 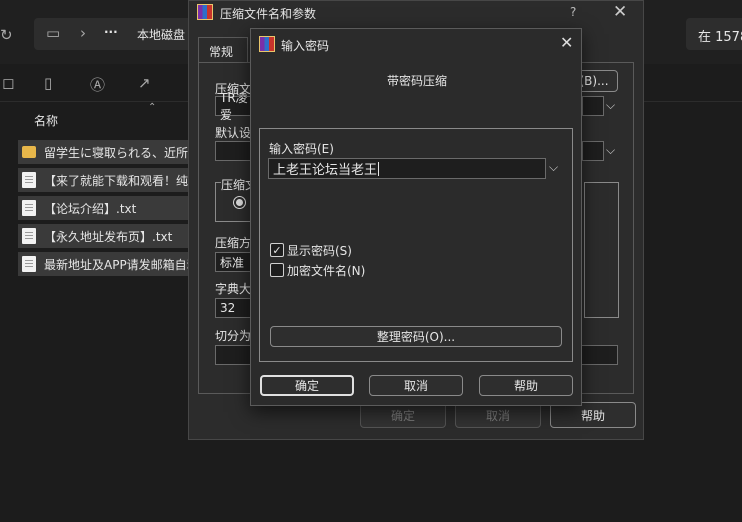 What do you see at coordinates (161, 34) in the screenshot?
I see `breadcrumb: 本地磁盘` at bounding box center [161, 34].